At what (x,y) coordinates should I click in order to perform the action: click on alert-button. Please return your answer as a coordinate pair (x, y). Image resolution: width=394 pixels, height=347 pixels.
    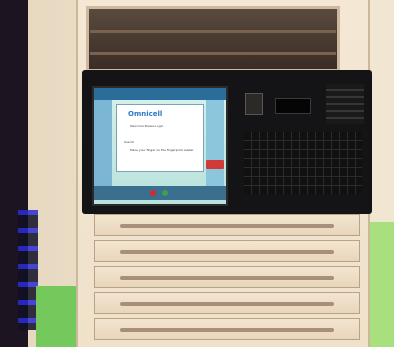
    Looking at the image, I should click on (215, 164).